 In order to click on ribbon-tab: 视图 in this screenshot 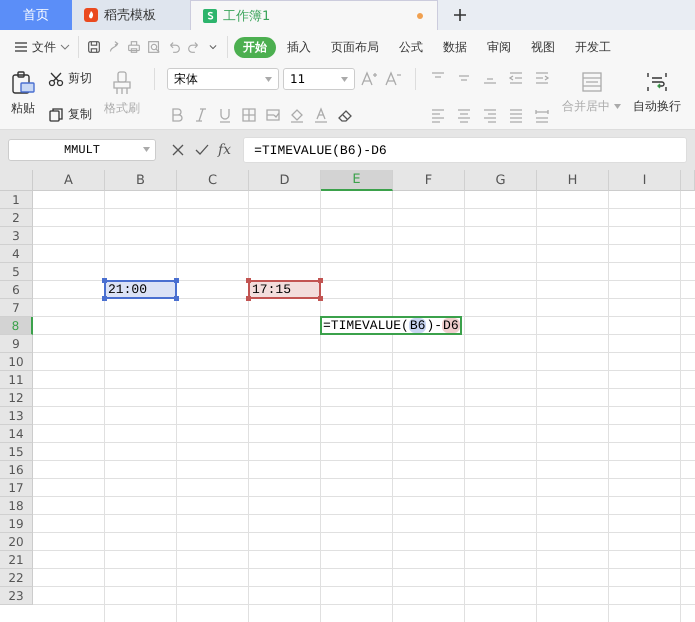, I will do `click(543, 47)`.